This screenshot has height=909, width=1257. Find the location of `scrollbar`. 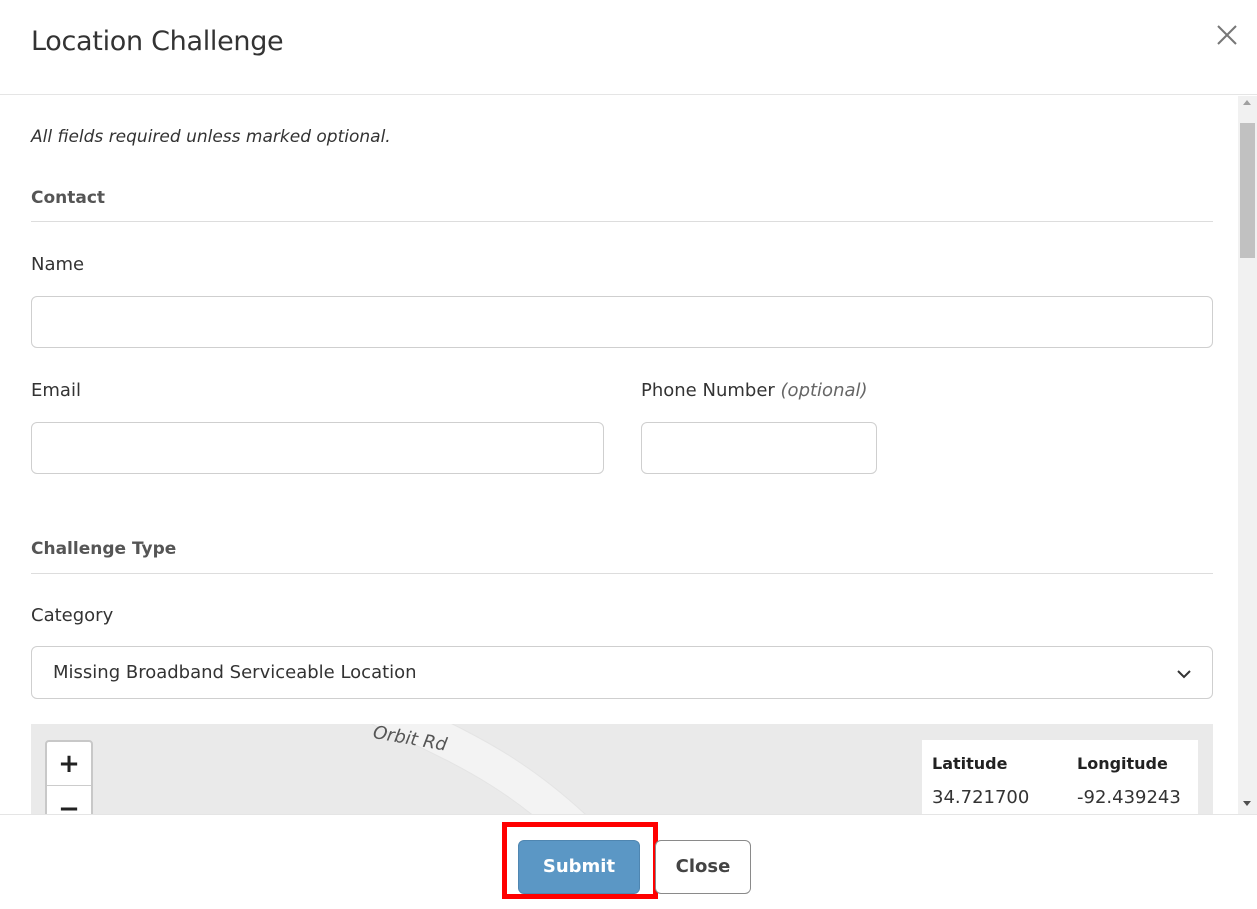

scrollbar is located at coordinates (1247, 455).